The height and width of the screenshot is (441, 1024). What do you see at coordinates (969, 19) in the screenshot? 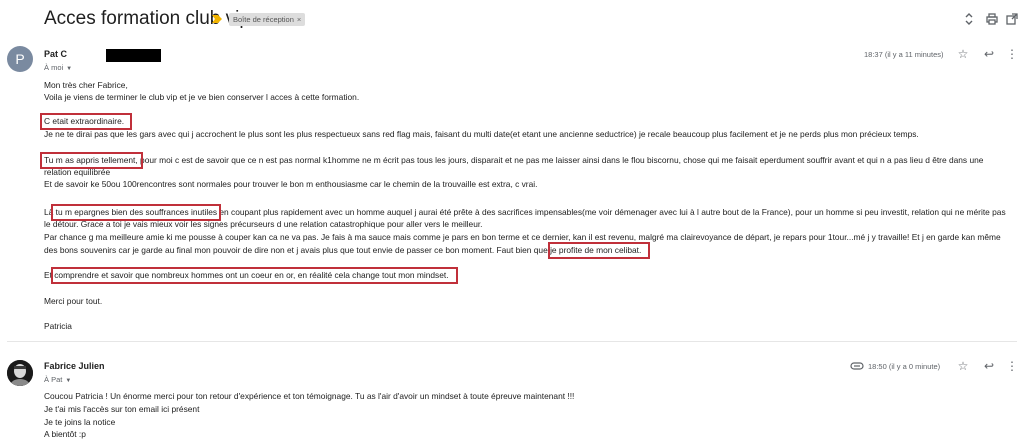
I see `expand-all-icon` at bounding box center [969, 19].